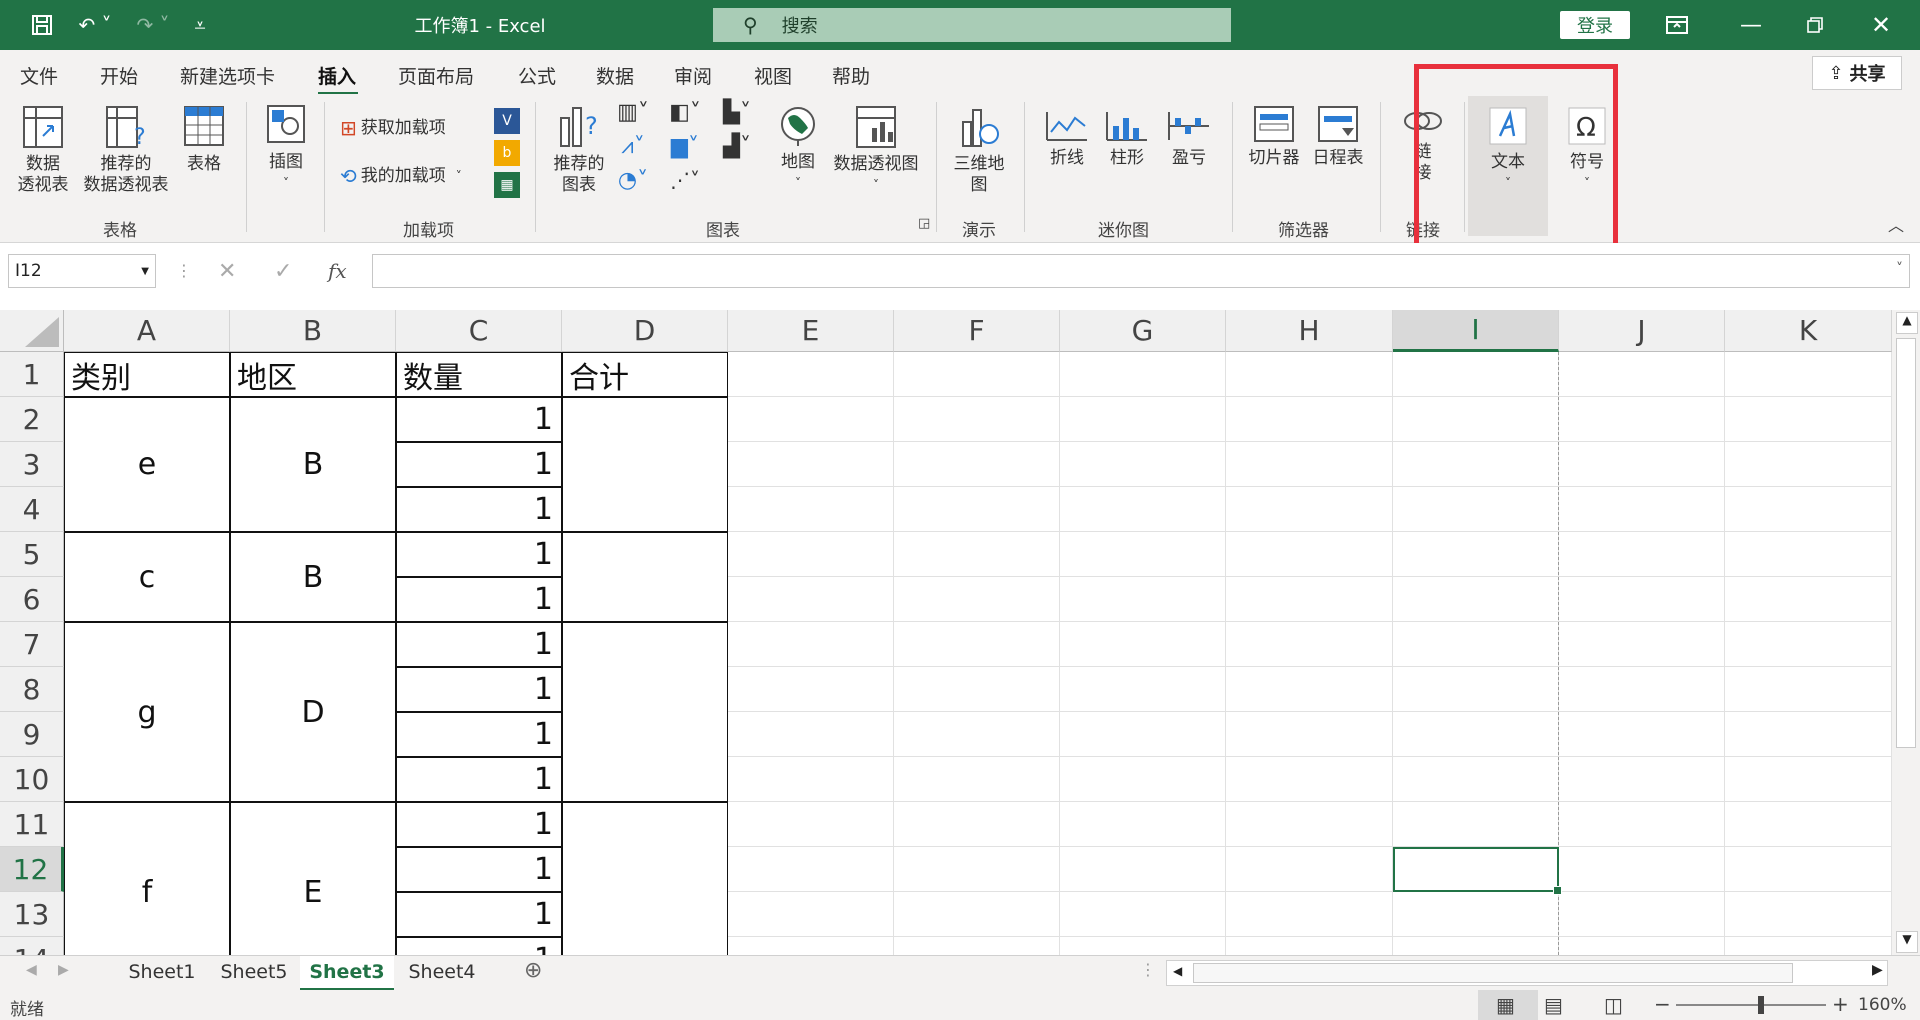 This screenshot has width=1920, height=1020. I want to click on cell-b1: 地区, so click(313, 374).